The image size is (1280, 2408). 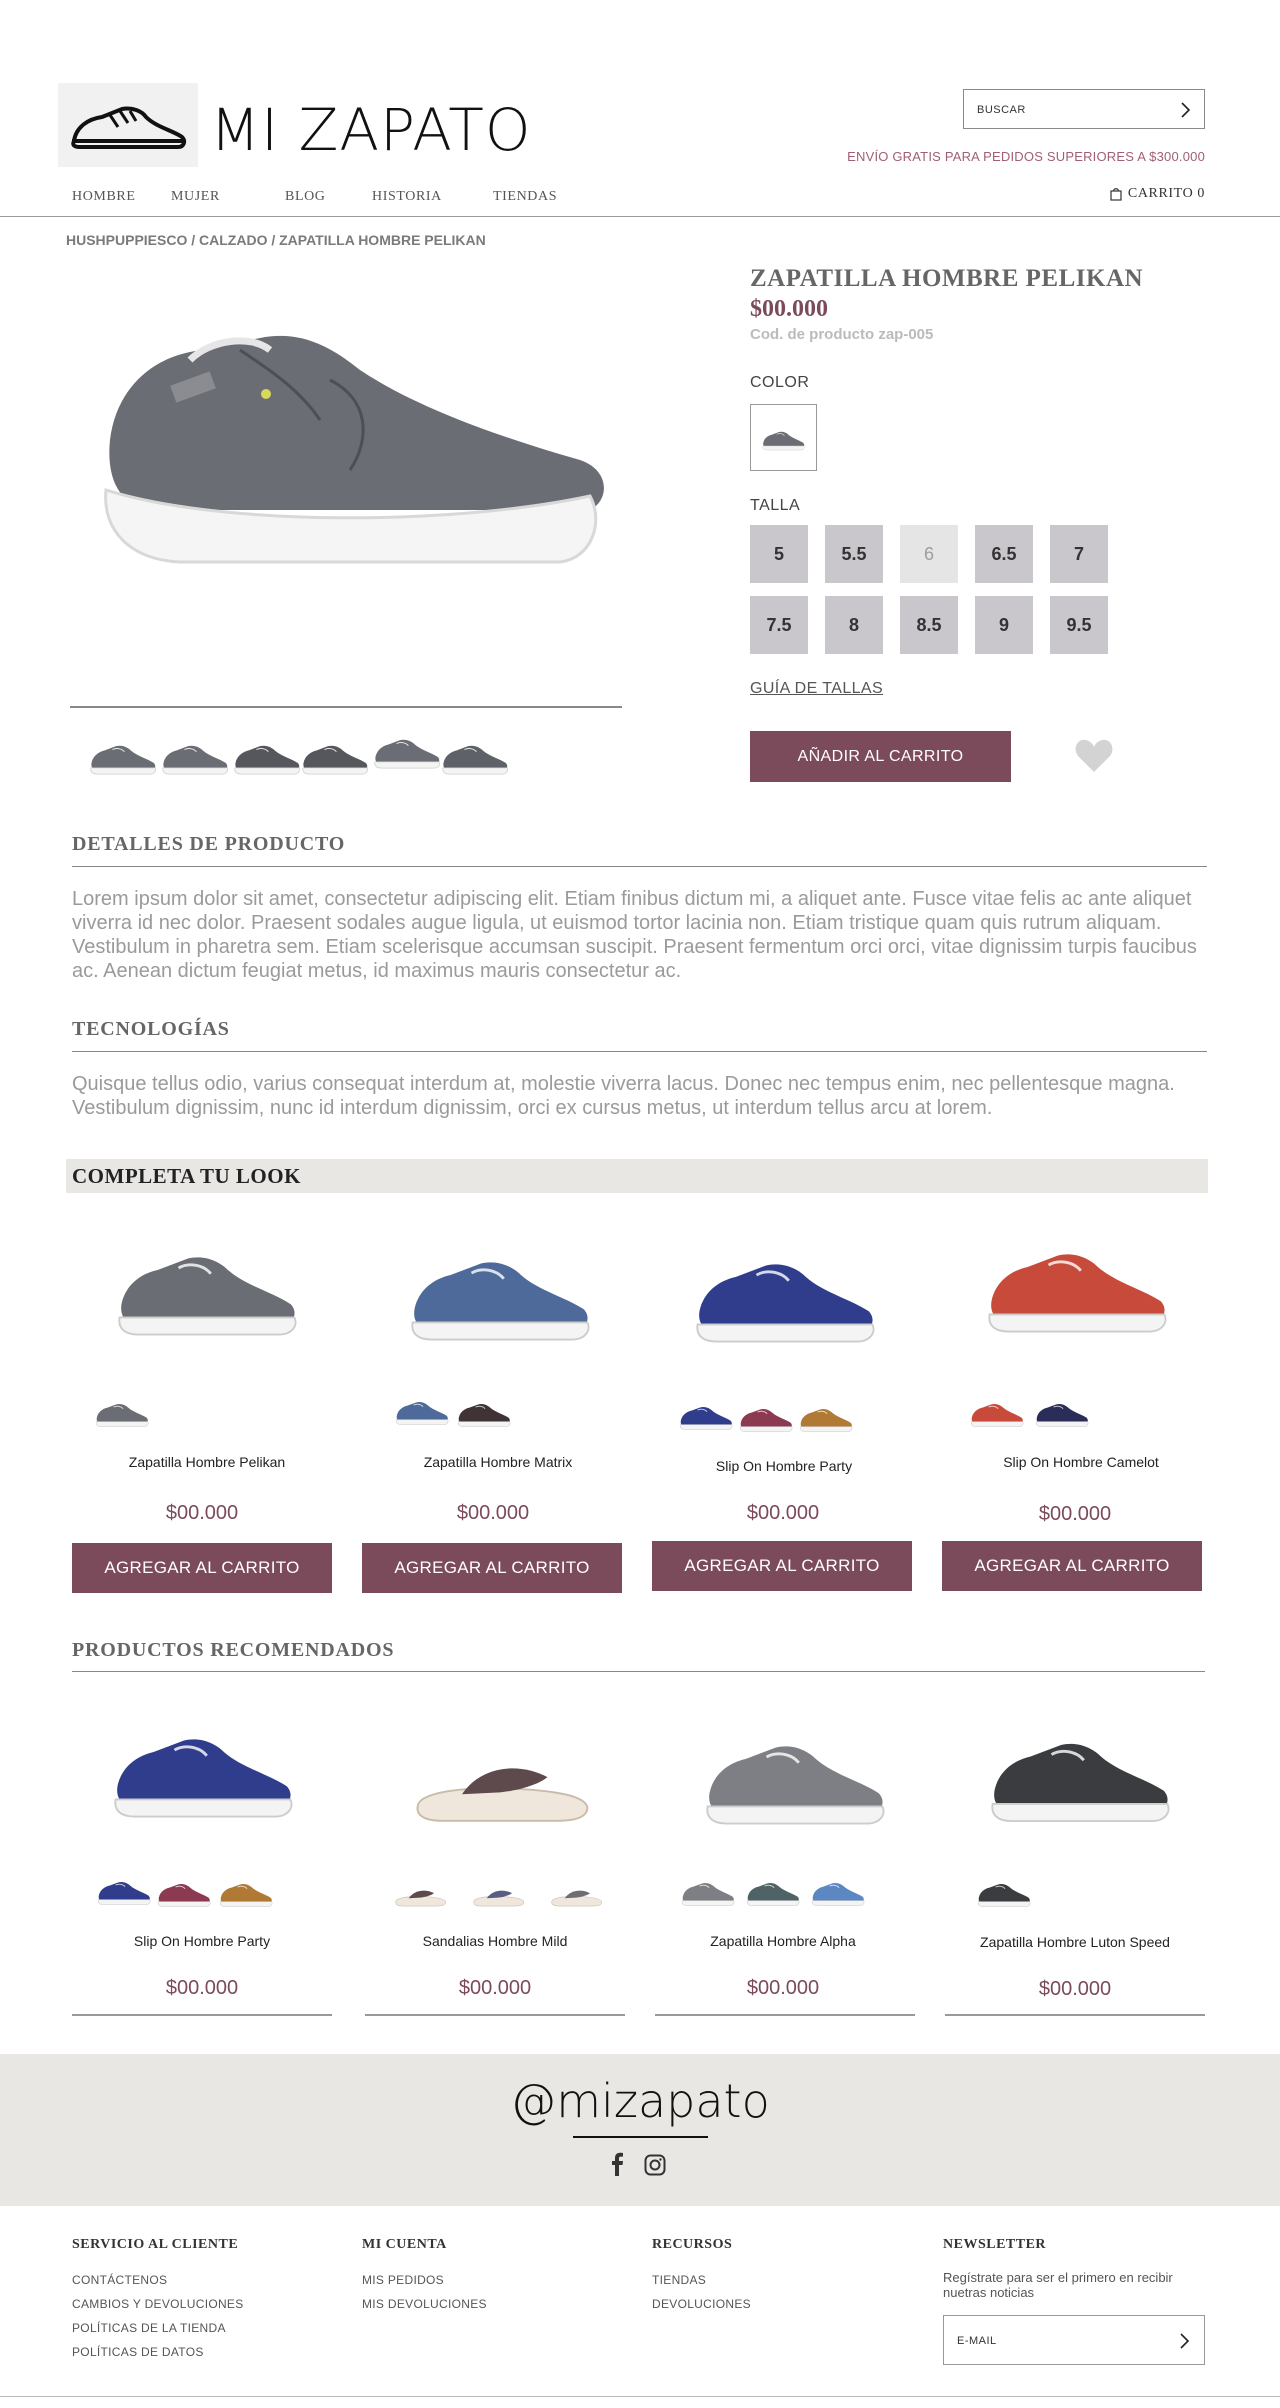 I want to click on heart-icon, so click(x=1094, y=756).